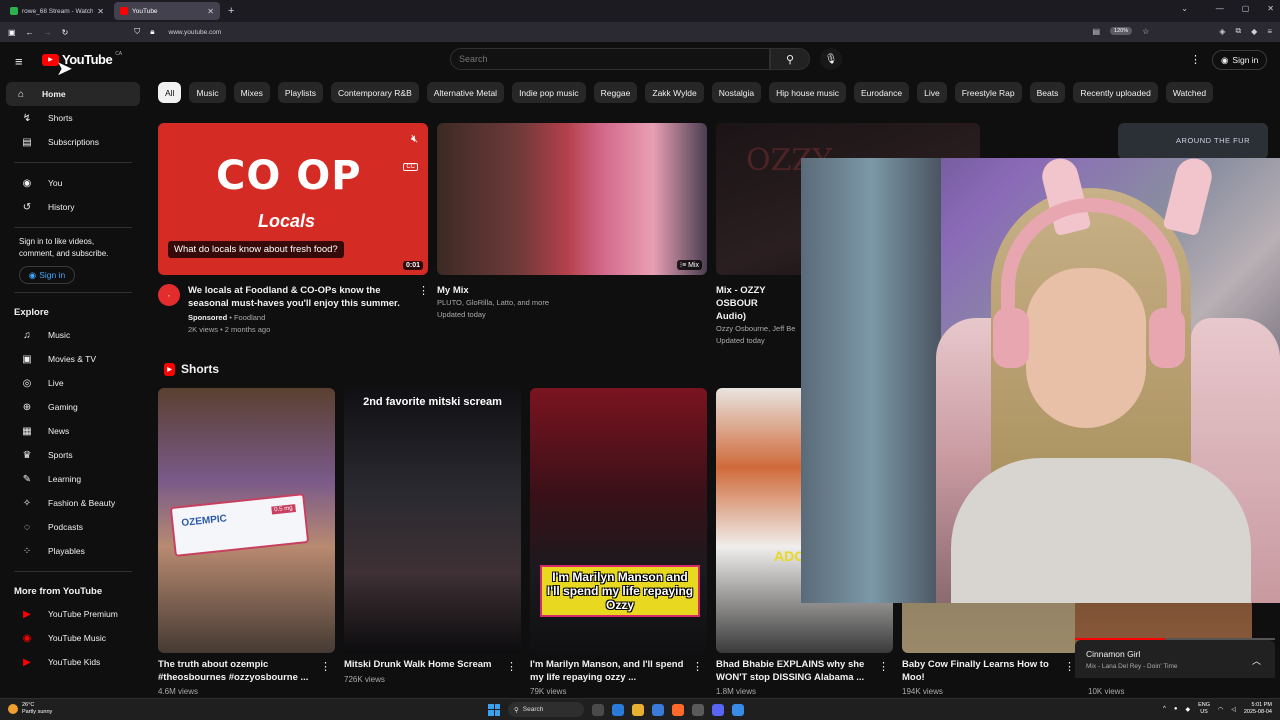 Image resolution: width=1280 pixels, height=720 pixels. What do you see at coordinates (73, 359) in the screenshot?
I see `sidebar-item-movies-tv: ▣ Movies & TV` at bounding box center [73, 359].